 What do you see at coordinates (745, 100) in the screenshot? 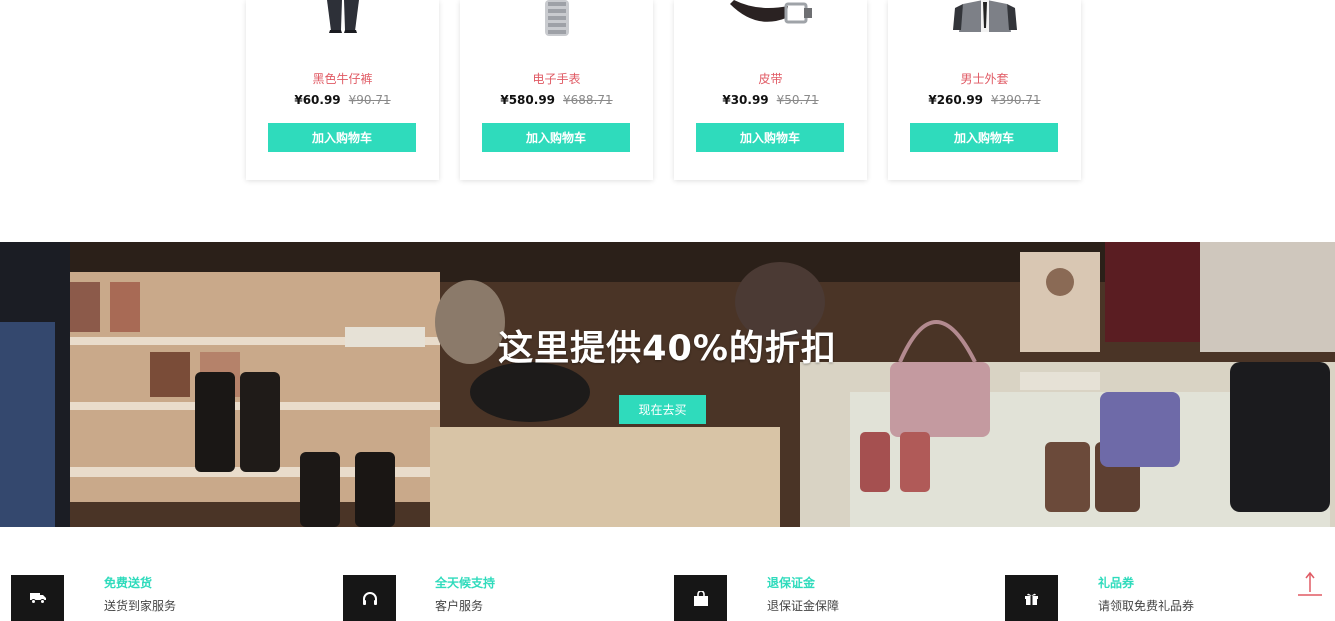
I see `product-price: ¥30.99` at bounding box center [745, 100].